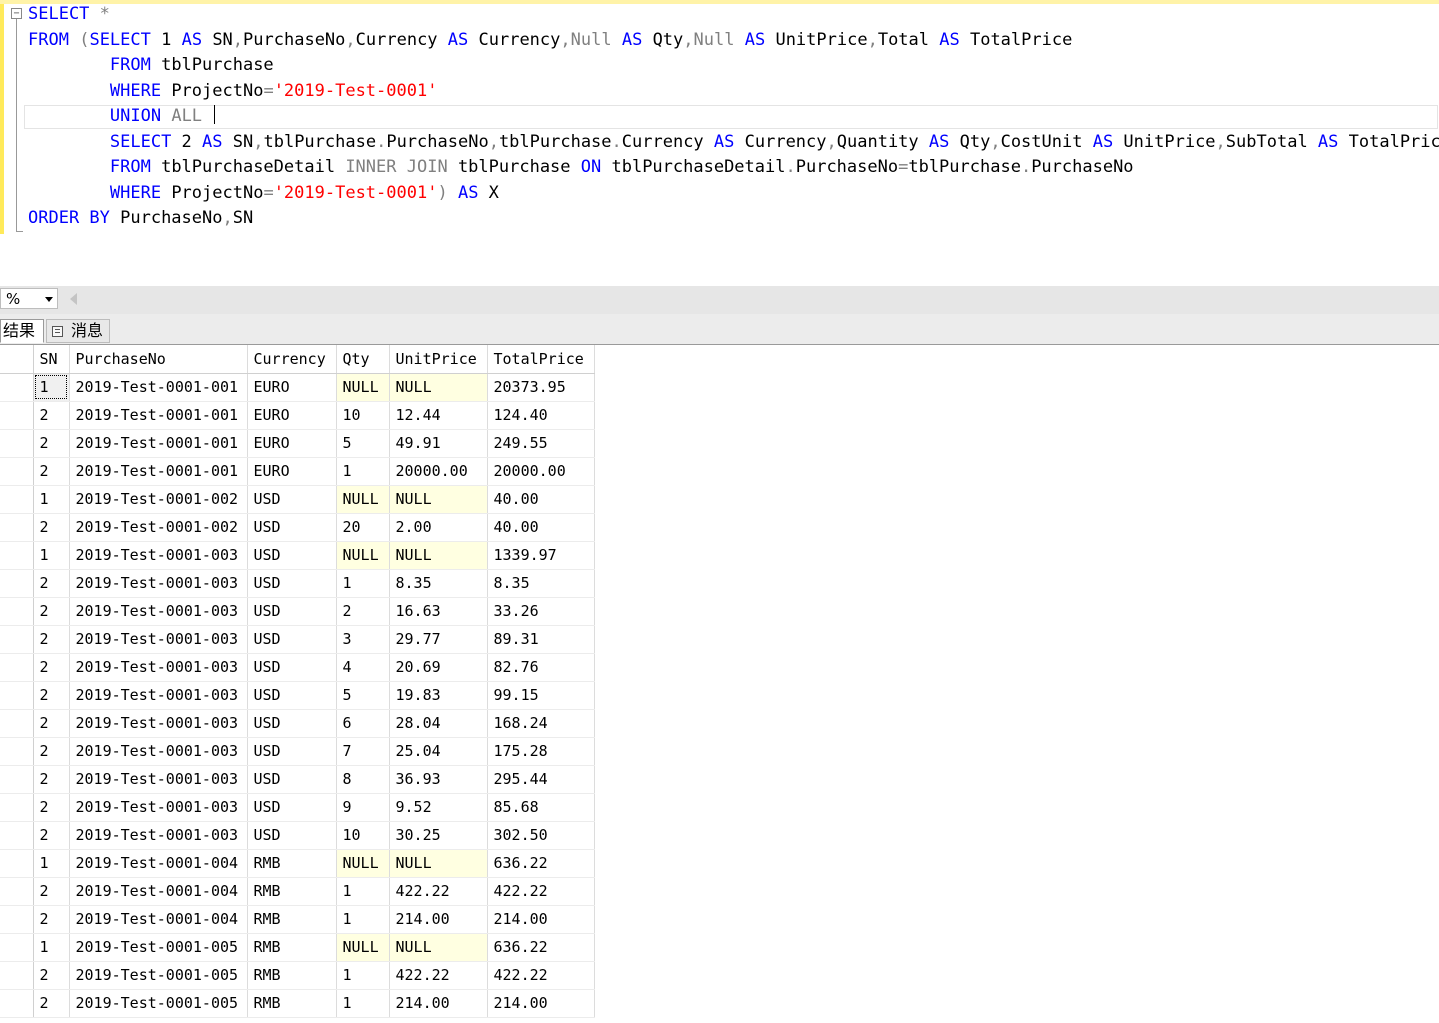  Describe the element at coordinates (541, 499) in the screenshot. I see `table-cell: 40.00` at that location.